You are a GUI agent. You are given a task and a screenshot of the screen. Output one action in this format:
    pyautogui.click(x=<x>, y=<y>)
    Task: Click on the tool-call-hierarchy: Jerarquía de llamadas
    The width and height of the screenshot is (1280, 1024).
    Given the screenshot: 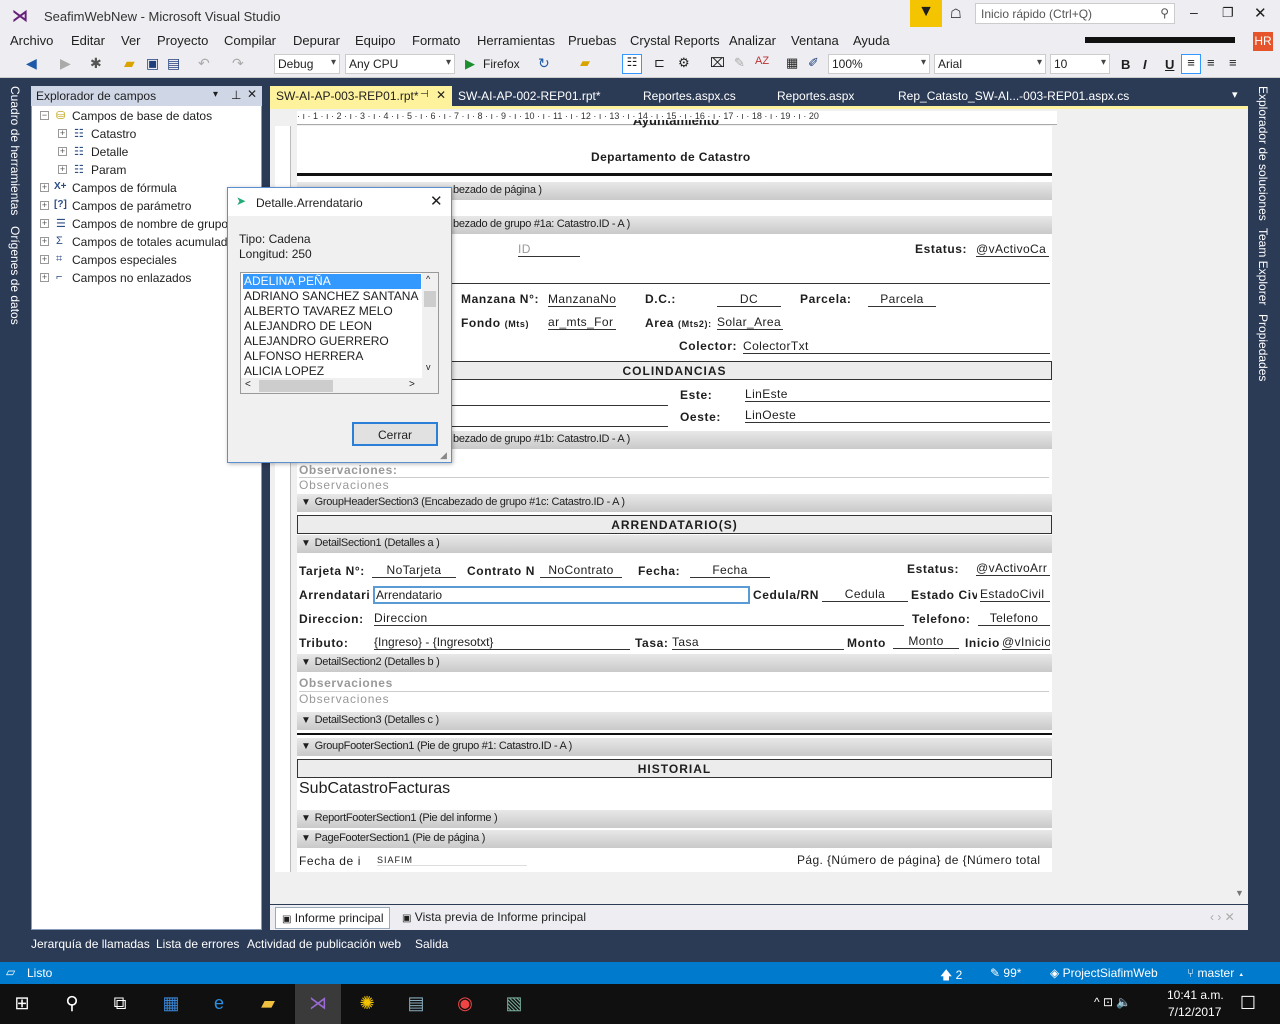 What is the action you would take?
    pyautogui.click(x=90, y=944)
    